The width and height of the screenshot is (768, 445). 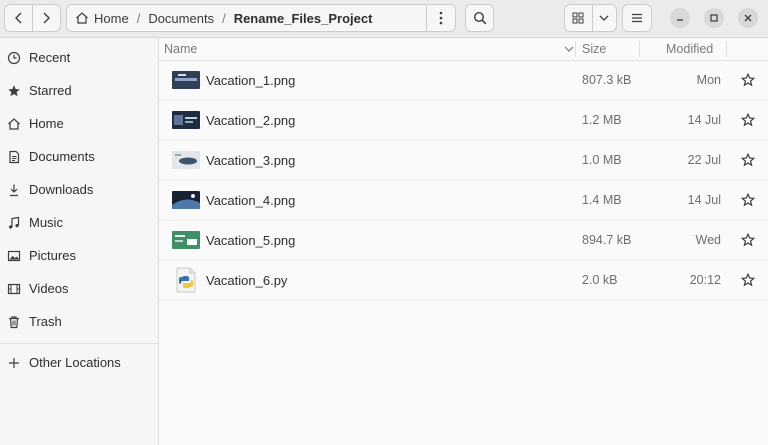 I want to click on breadcrumb-home: Home, so click(x=101, y=18).